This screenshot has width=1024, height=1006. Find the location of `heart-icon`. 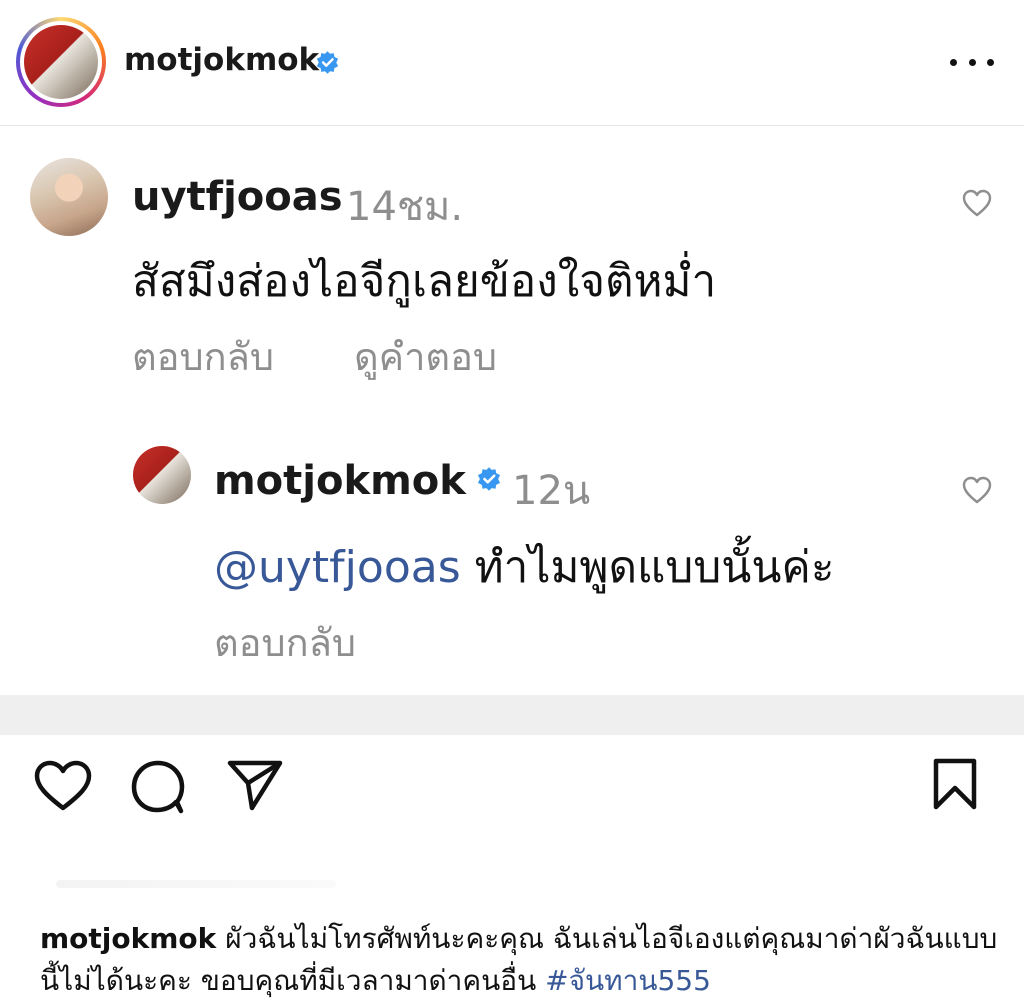

heart-icon is located at coordinates (63, 786).